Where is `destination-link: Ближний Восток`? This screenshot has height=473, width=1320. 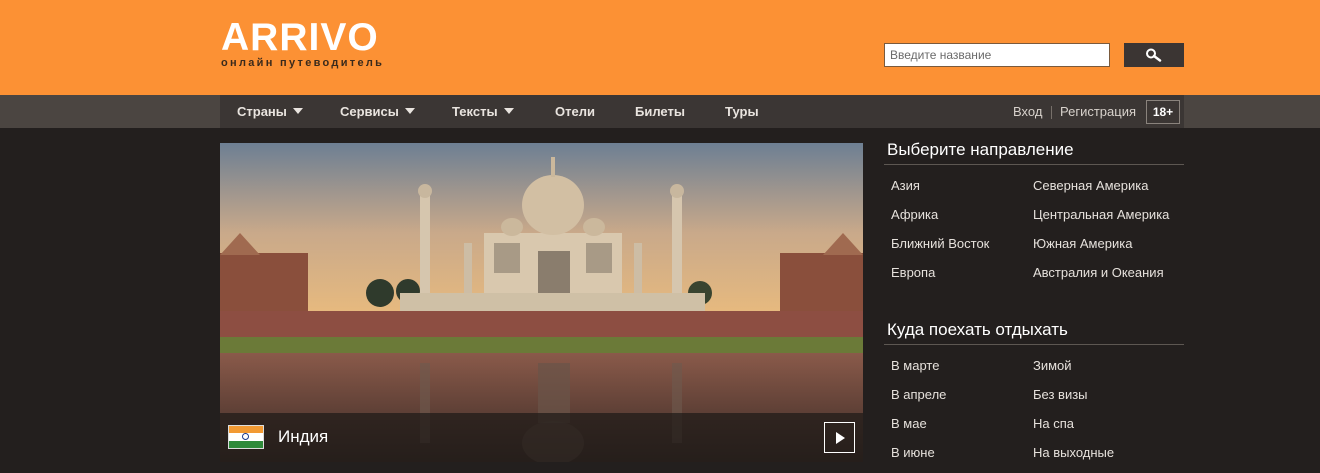
destination-link: Ближний Восток is located at coordinates (940, 243).